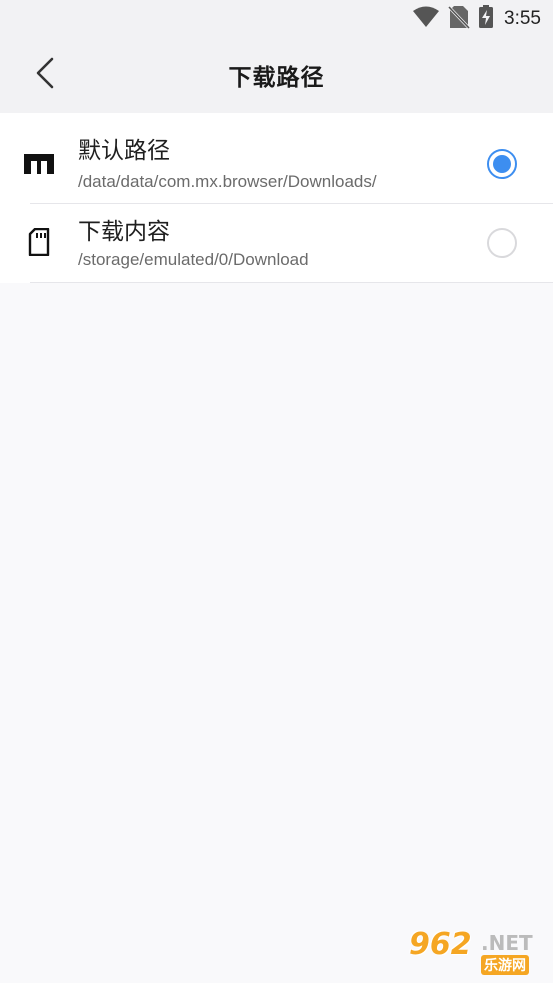 The height and width of the screenshot is (983, 553). I want to click on app-bar: 下载路径, so click(276, 75).